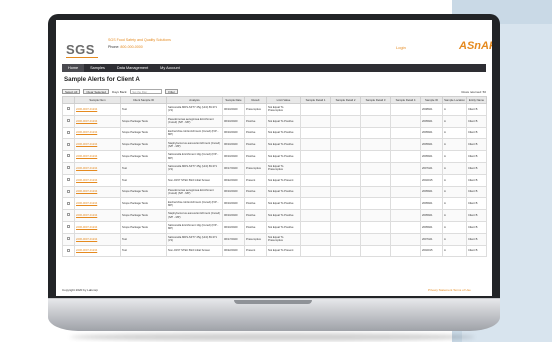 The height and width of the screenshot is (342, 552). Describe the element at coordinates (345, 100) in the screenshot. I see `column-header: Sample Detail 2` at that location.